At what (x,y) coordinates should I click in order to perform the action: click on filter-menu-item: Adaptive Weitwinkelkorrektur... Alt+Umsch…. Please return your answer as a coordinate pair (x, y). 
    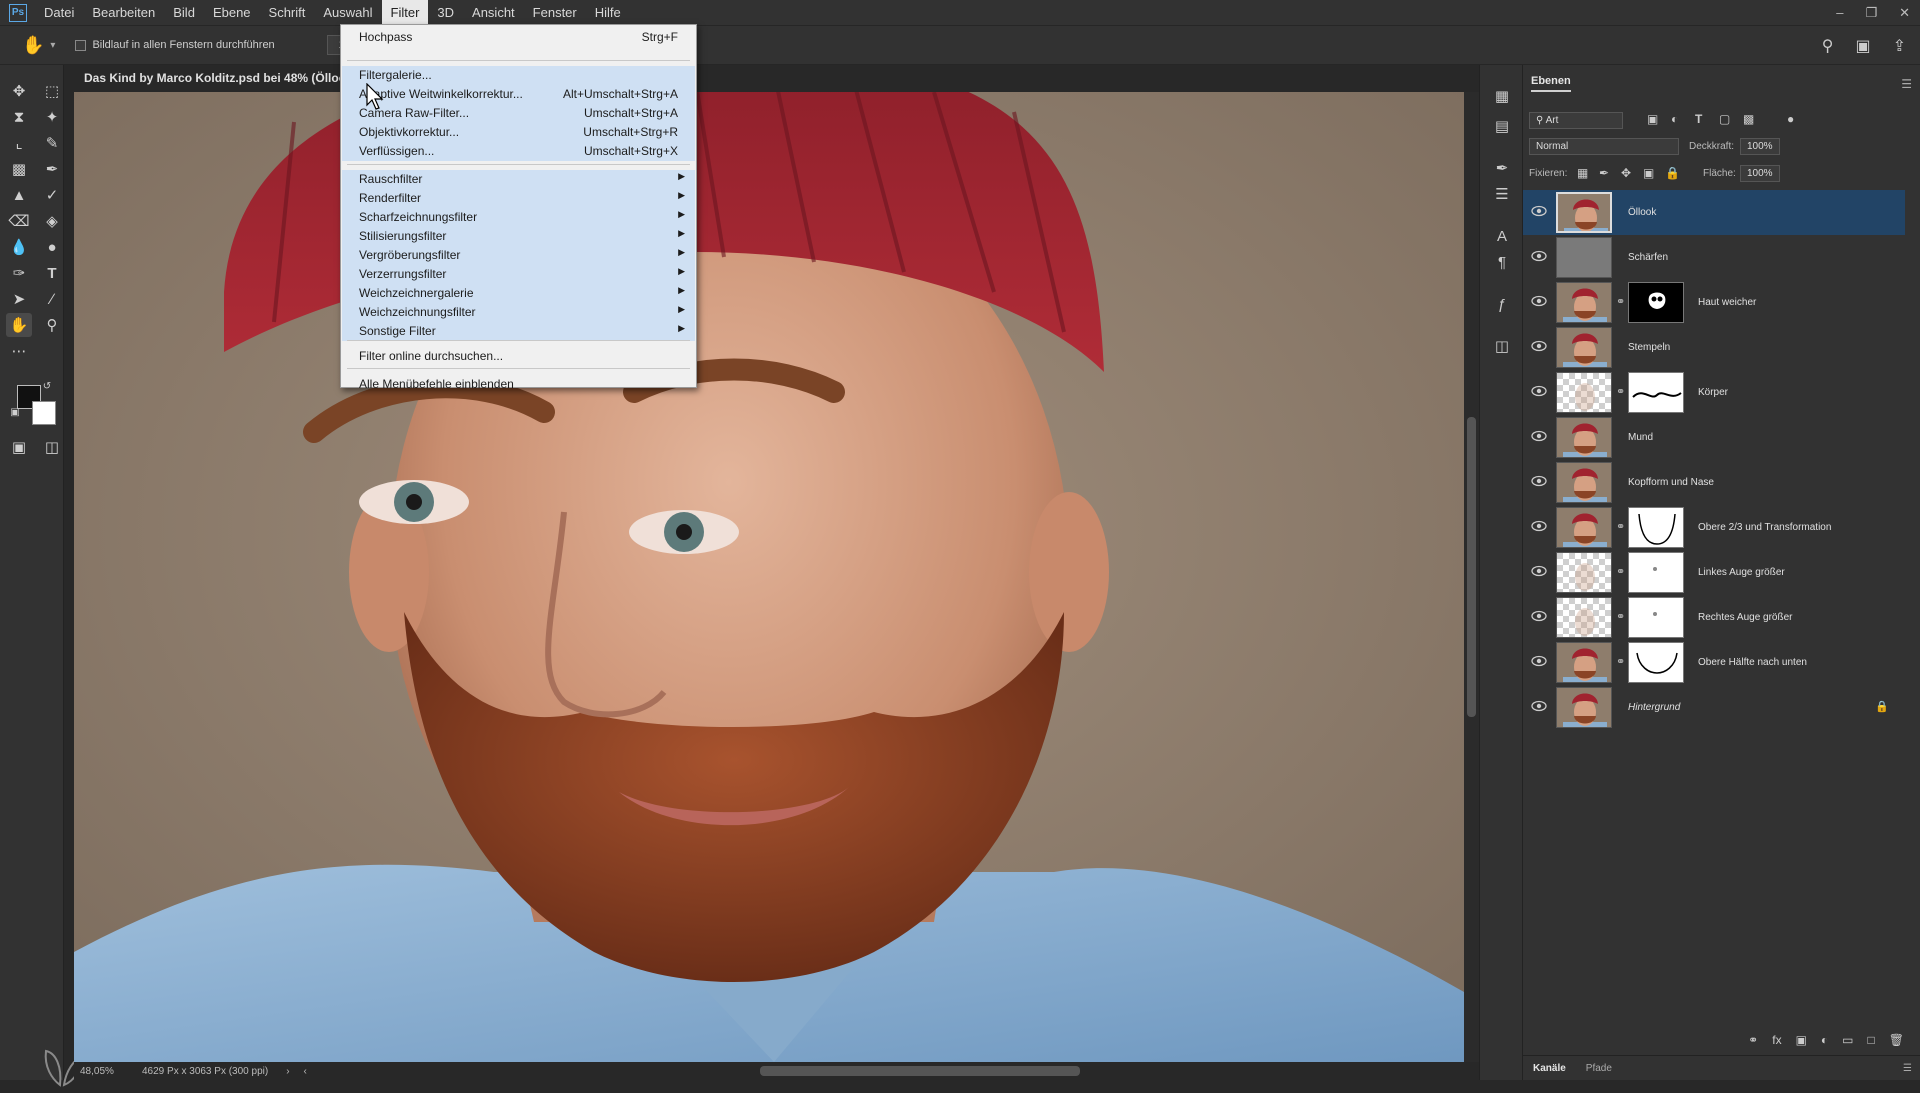
    Looking at the image, I should click on (518, 94).